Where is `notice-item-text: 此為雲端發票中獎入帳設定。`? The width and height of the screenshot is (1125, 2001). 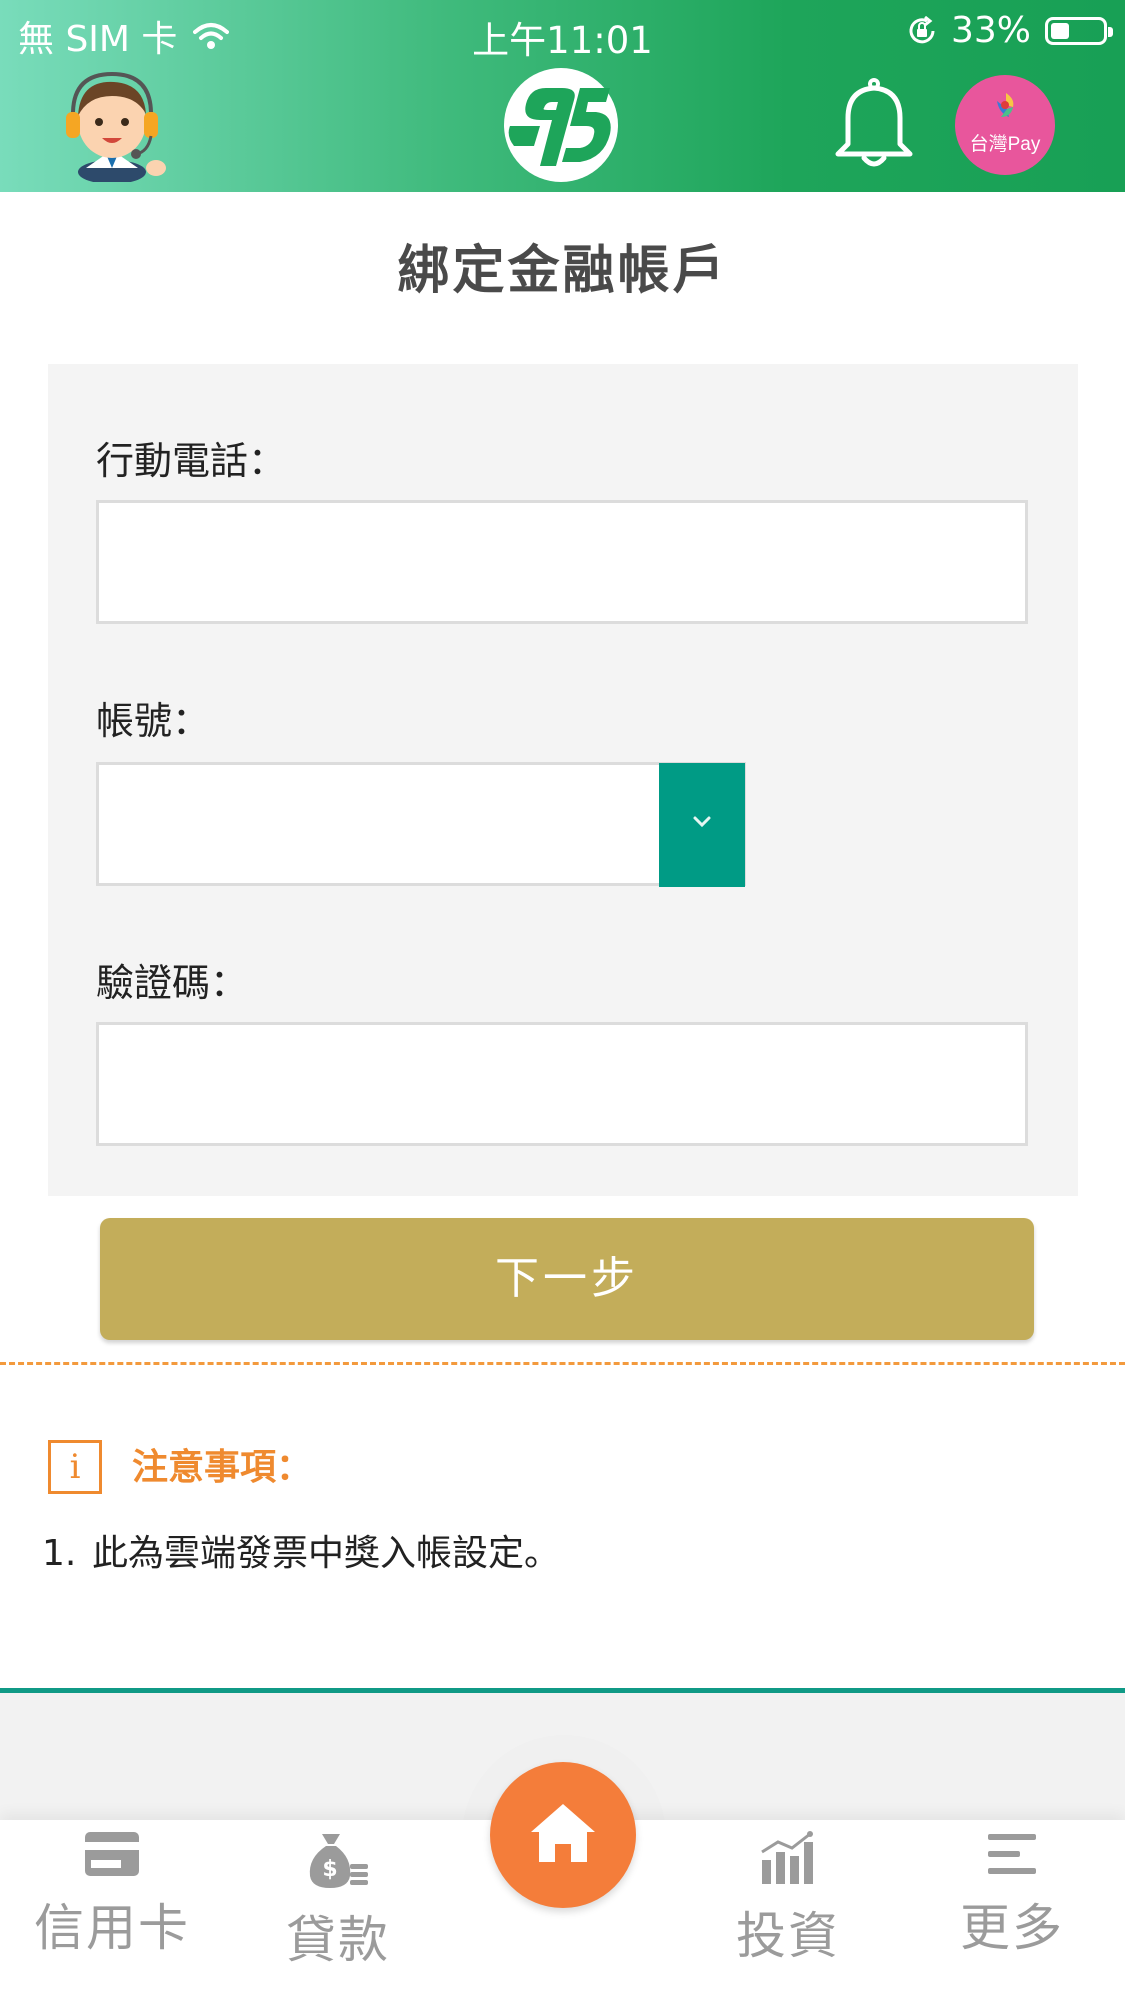 notice-item-text: 此為雲端發票中獎入帳設定。 is located at coordinates (326, 1553).